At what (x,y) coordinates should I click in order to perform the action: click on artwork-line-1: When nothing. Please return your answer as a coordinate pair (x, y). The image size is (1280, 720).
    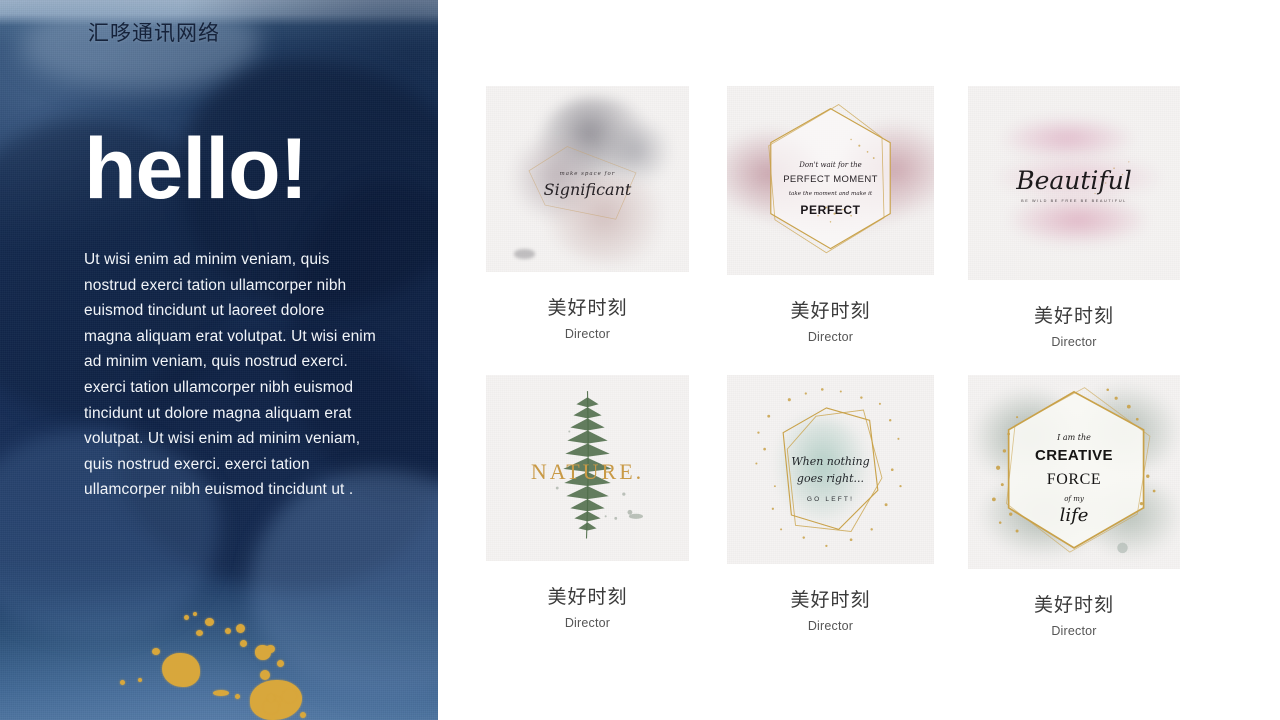
    Looking at the image, I should click on (830, 461).